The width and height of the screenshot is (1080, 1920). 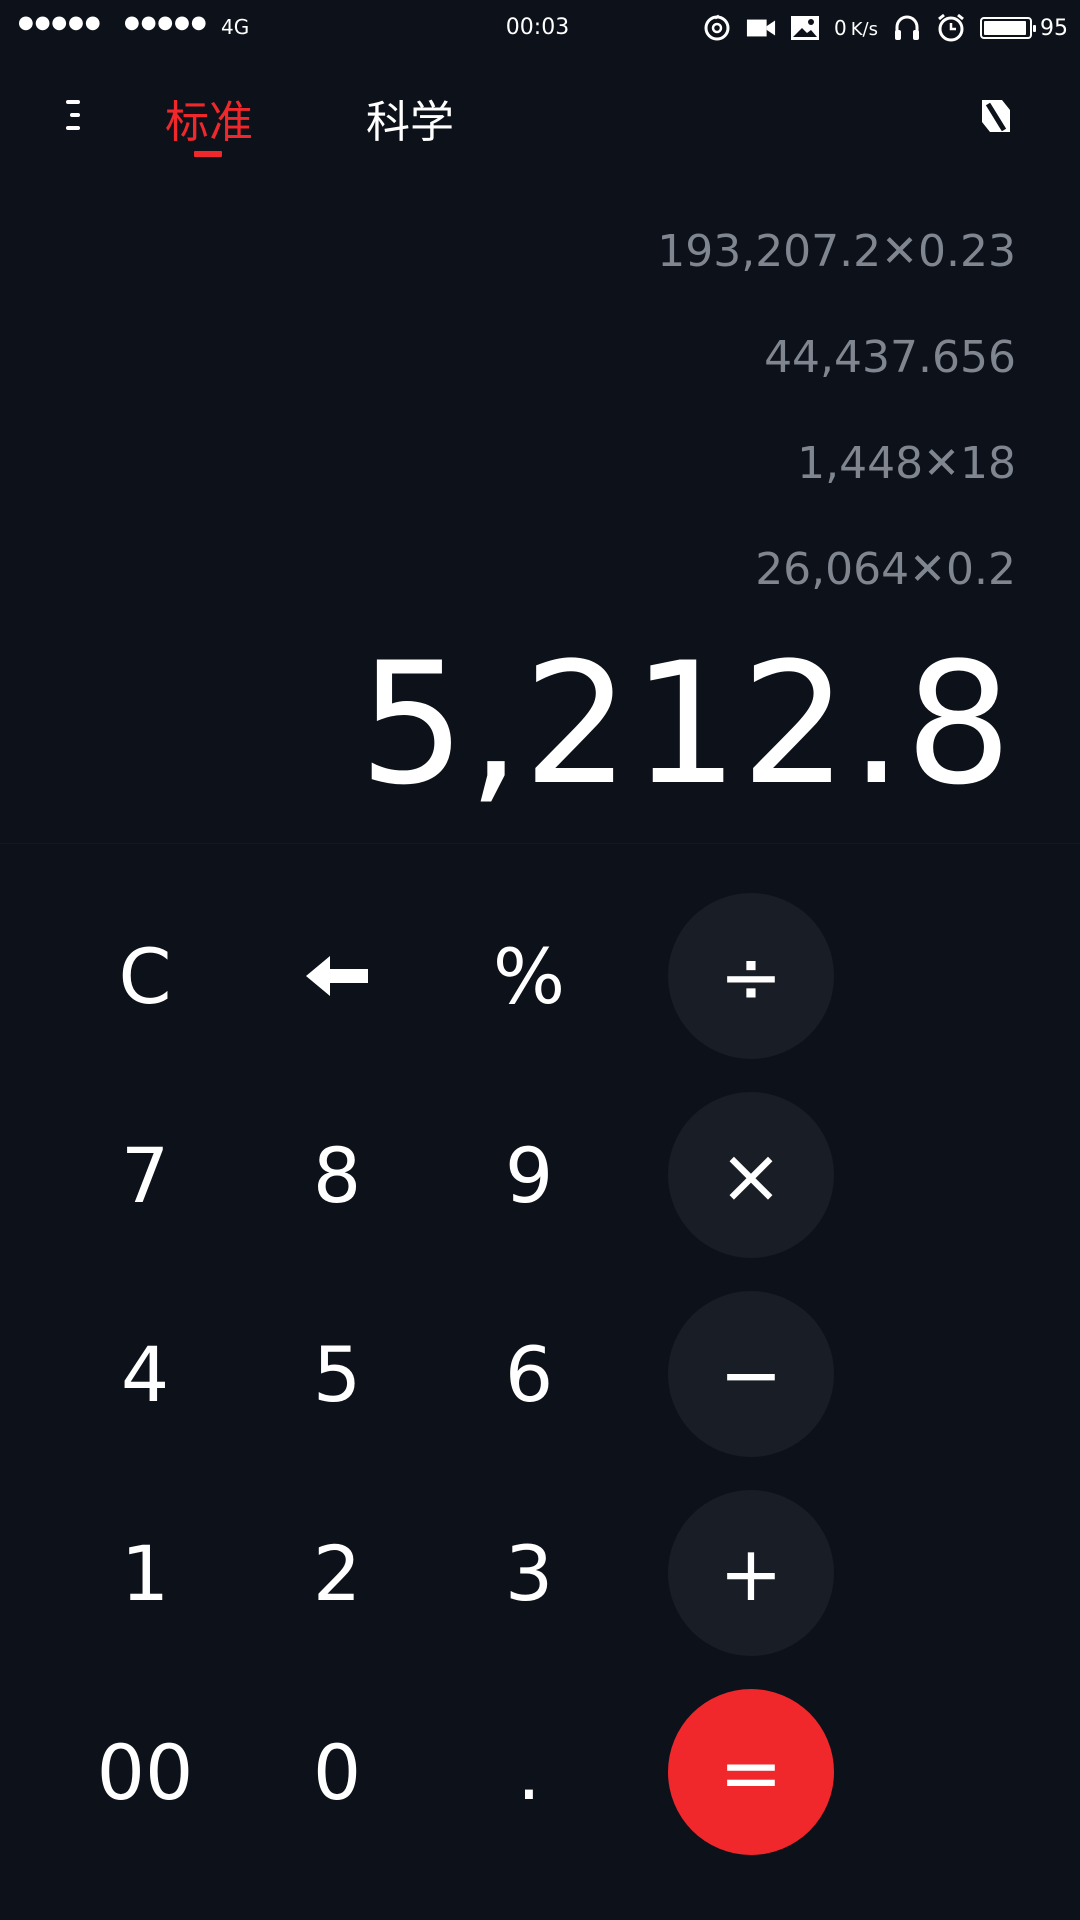 I want to click on digit-8-button: 8, so click(x=337, y=1175).